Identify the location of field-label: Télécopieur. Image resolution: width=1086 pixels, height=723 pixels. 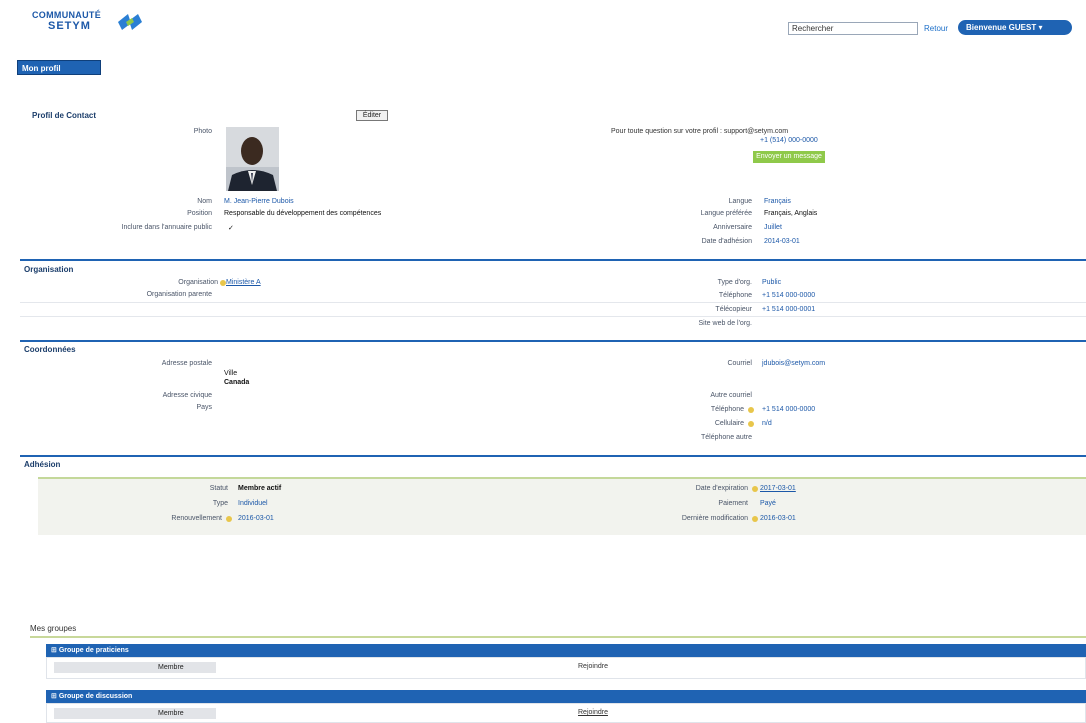
(733, 309).